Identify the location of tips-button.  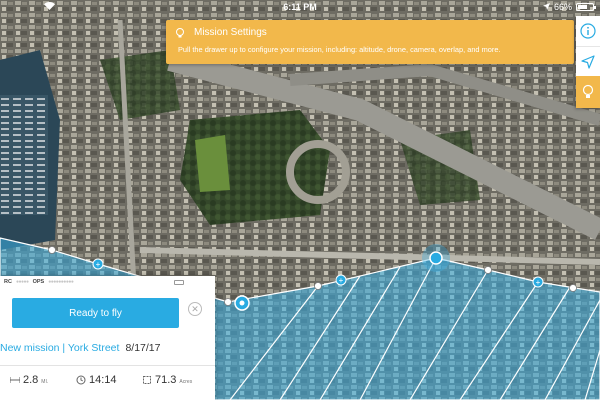
(588, 92).